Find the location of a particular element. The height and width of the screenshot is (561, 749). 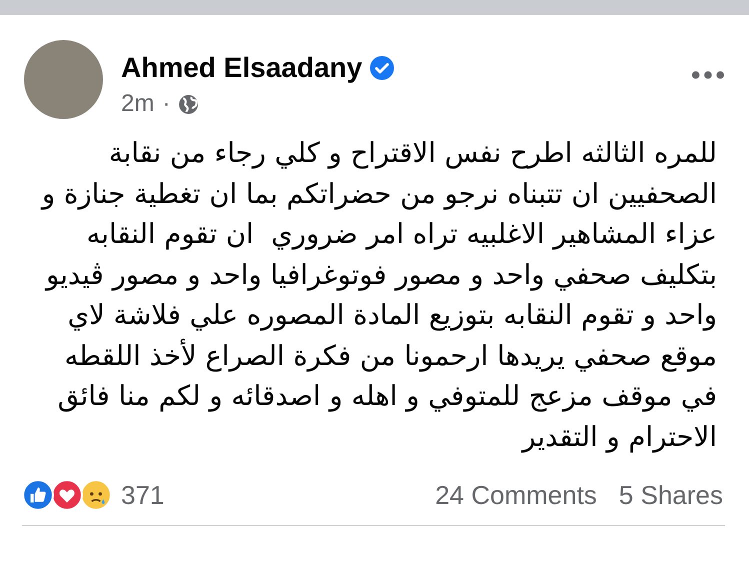

comments-count: 24 Comments is located at coordinates (516, 495).